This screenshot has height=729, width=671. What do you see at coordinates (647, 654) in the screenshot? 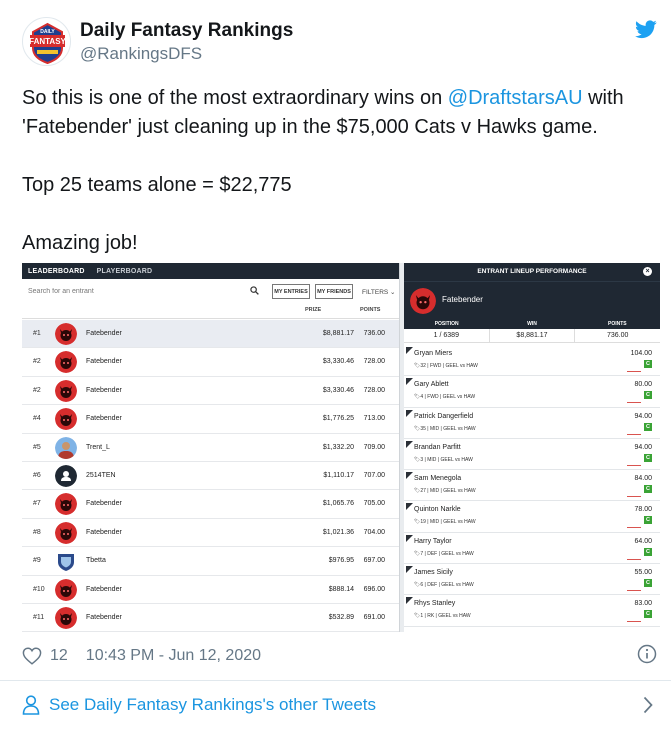
I see `info-icon` at bounding box center [647, 654].